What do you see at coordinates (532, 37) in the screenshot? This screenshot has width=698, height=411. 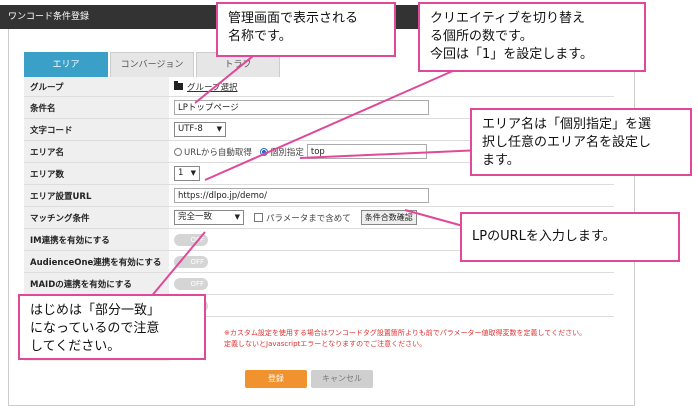 I see `callout-area-count-description: クリエイティブを切り替え る個所の数です。 今回は「1」を設定します。` at bounding box center [532, 37].